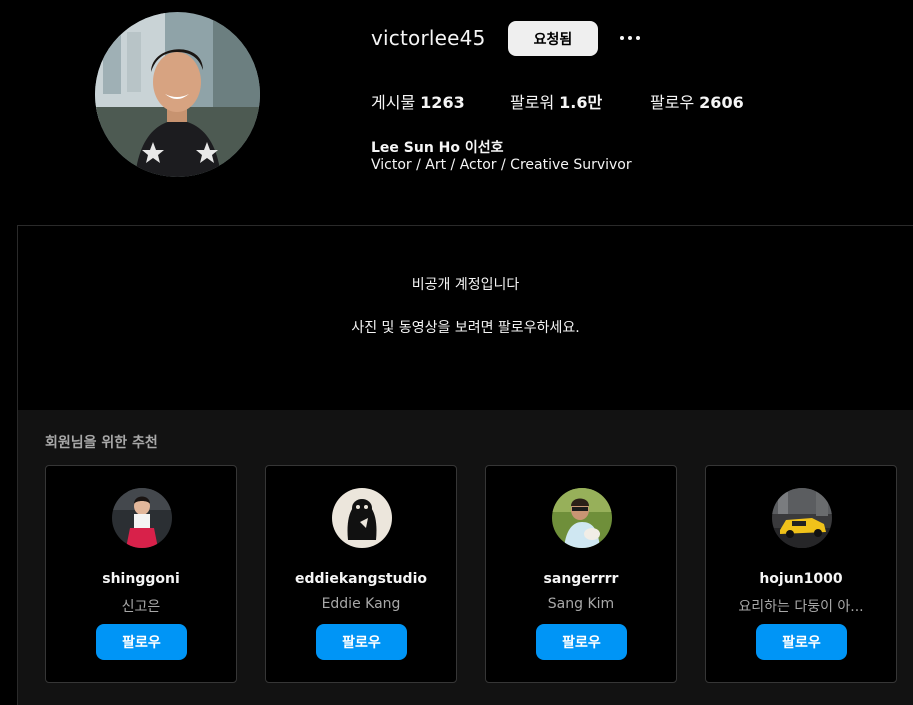 This screenshot has width=913, height=705. What do you see at coordinates (437, 148) in the screenshot?
I see `profile-full-name: Lee Sun Ho 이선호` at bounding box center [437, 148].